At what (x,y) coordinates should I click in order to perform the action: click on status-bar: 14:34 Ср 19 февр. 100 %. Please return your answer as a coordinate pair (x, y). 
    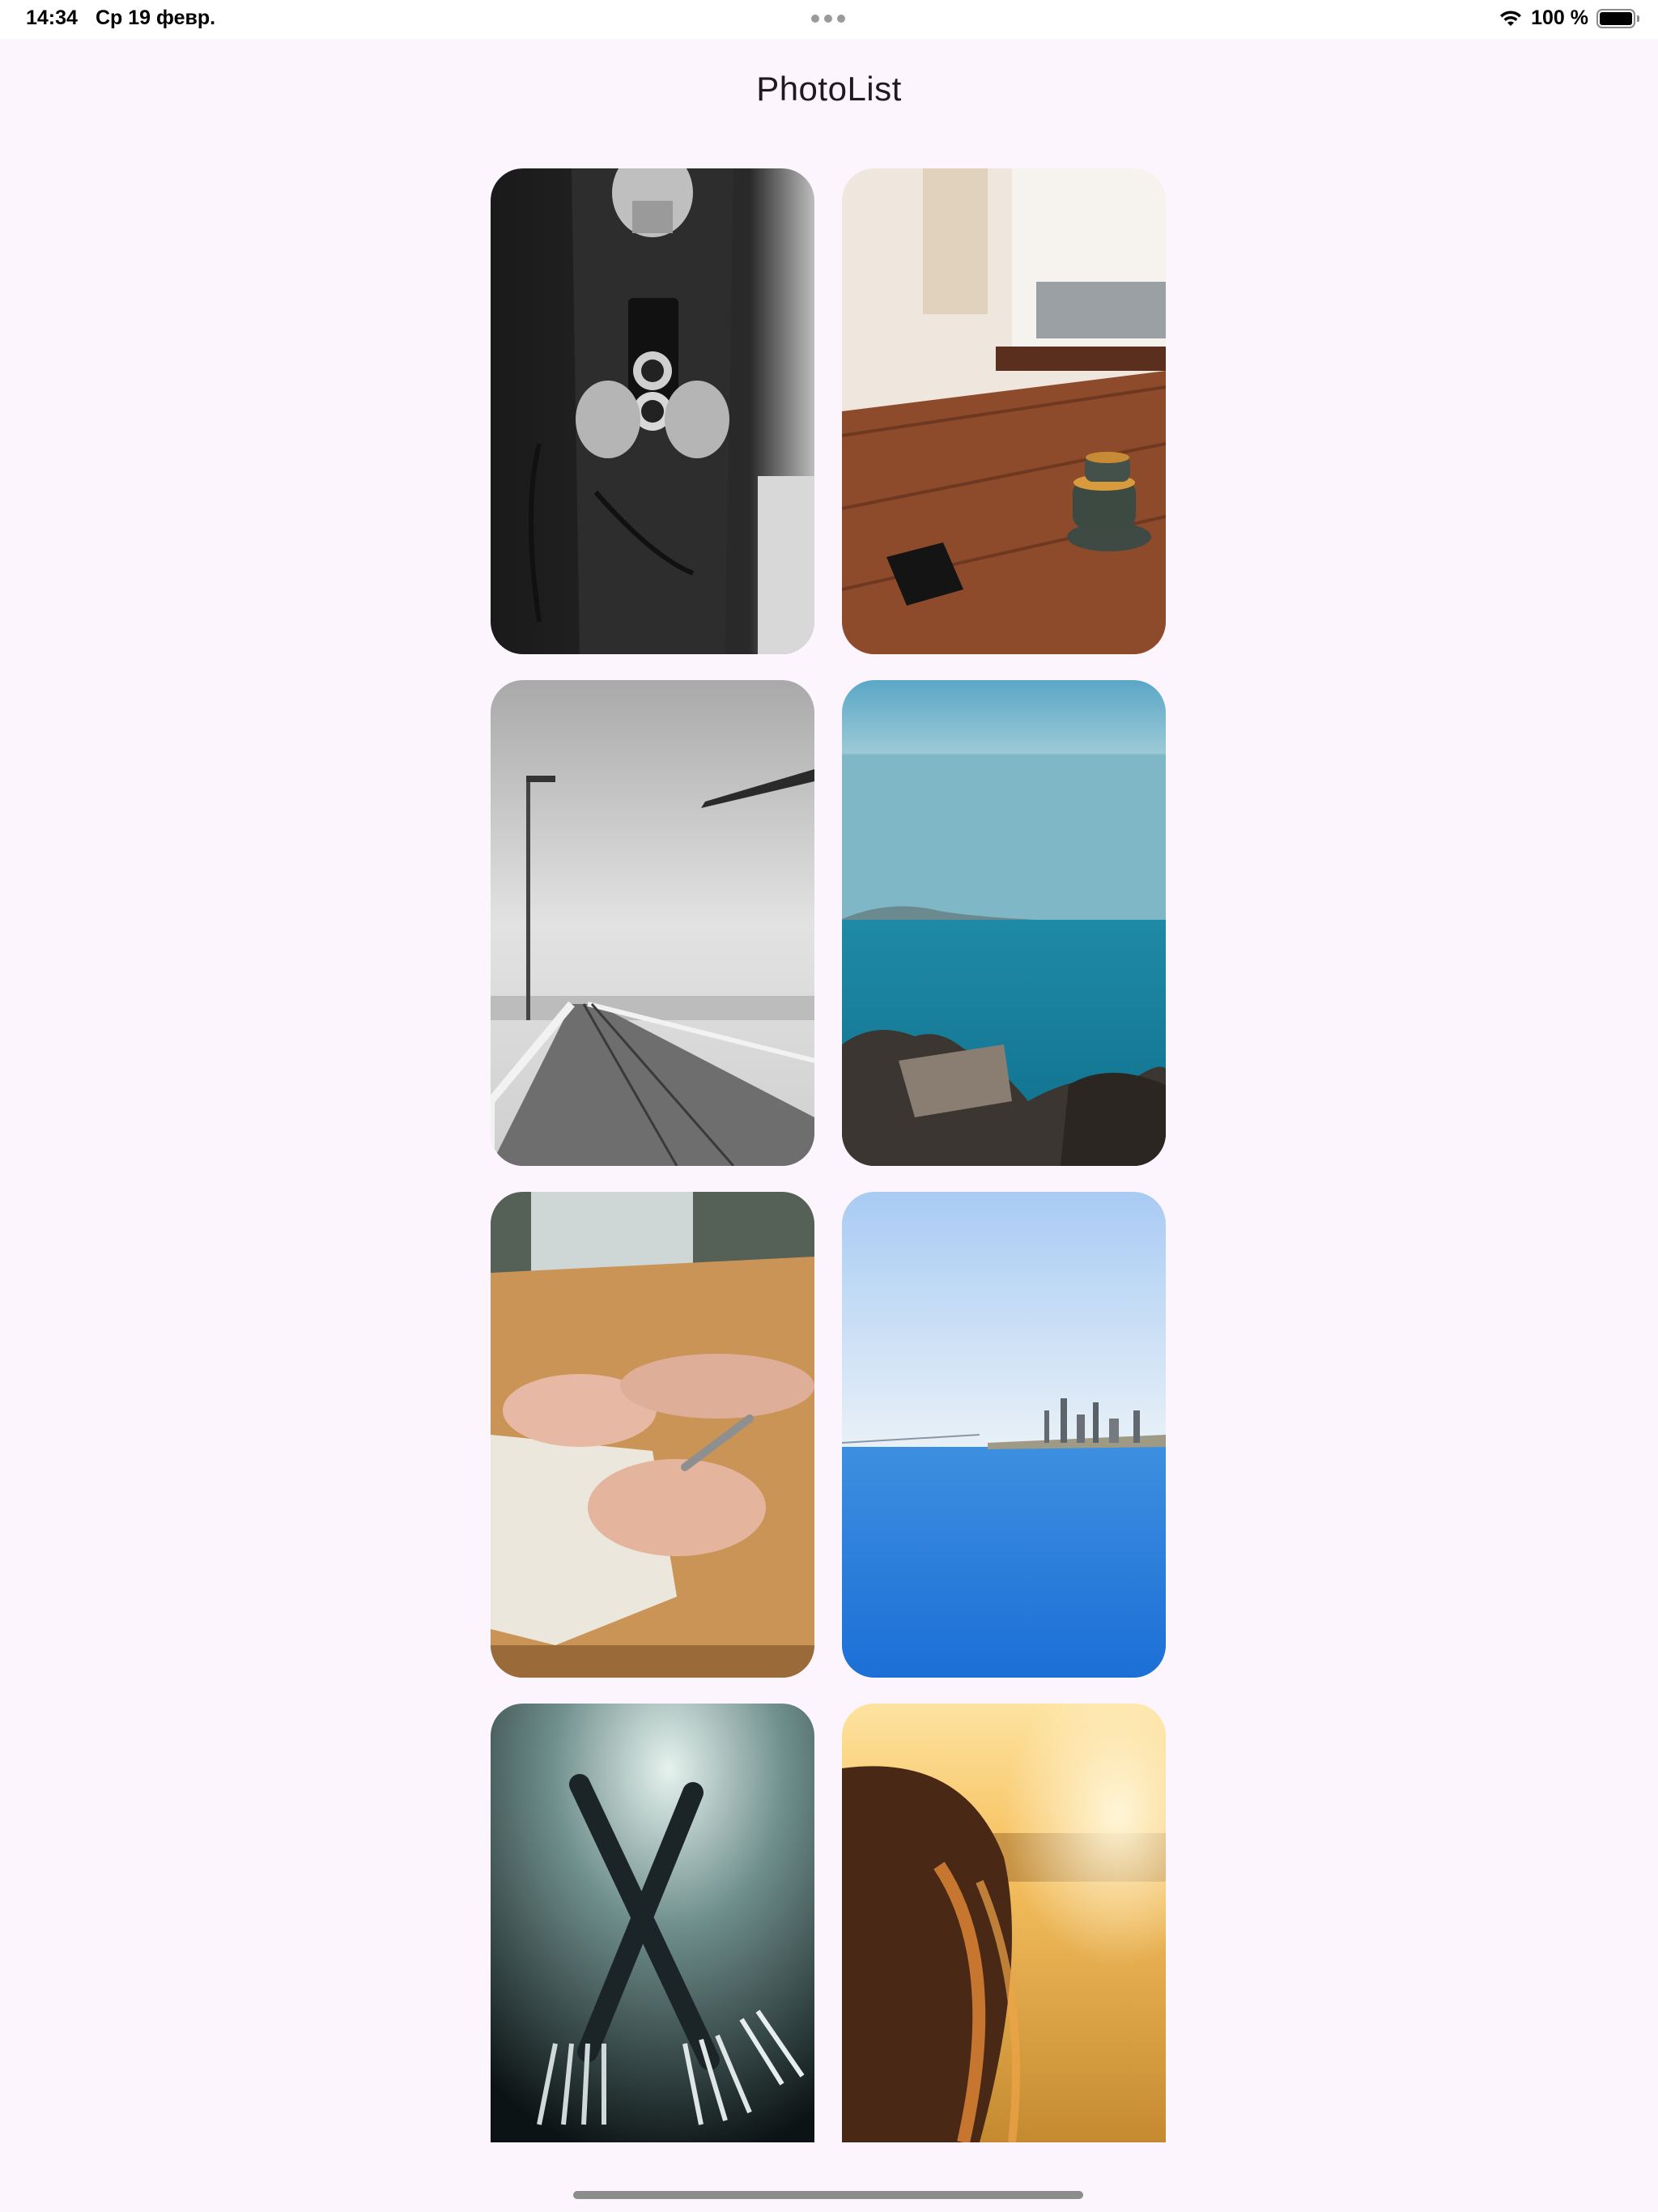
    Looking at the image, I should click on (829, 19).